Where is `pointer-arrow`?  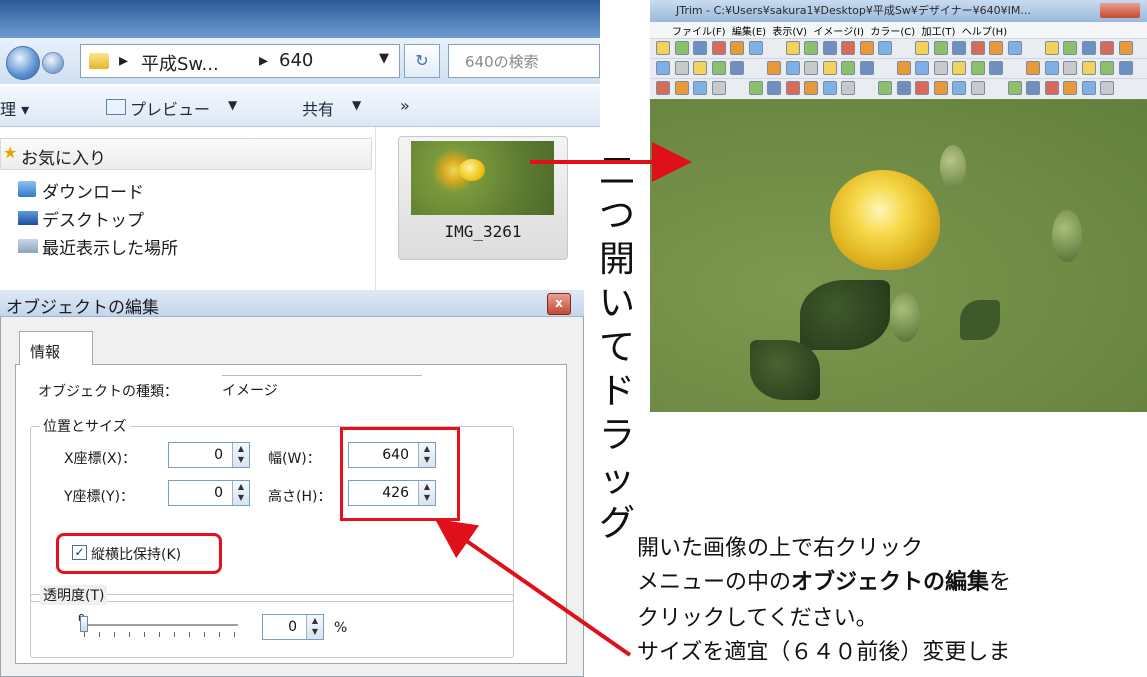 pointer-arrow is located at coordinates (533, 587).